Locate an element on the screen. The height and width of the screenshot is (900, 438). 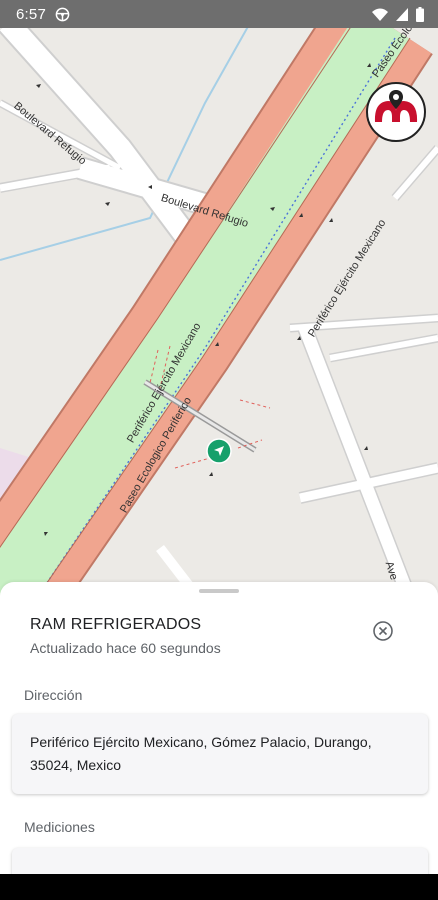
close-button is located at coordinates (383, 631).